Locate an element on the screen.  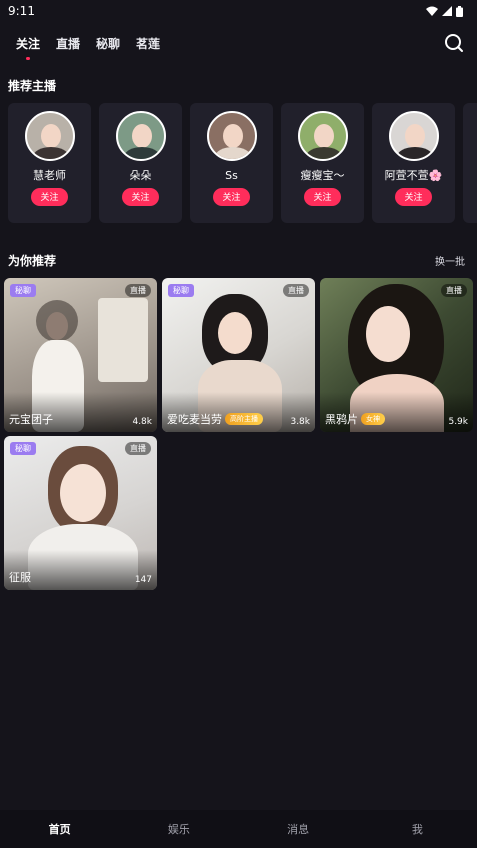
bottom-nav: 首页 娱乐 消息 我 is located at coordinates (238, 829).